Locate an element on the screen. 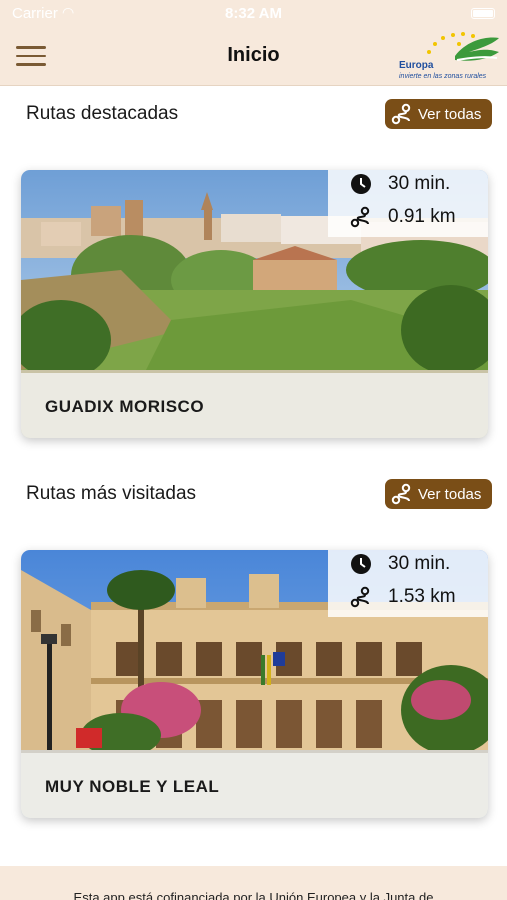 Image resolution: width=507 pixels, height=900 pixels. eu-logo-word: Europa is located at coordinates (416, 65).